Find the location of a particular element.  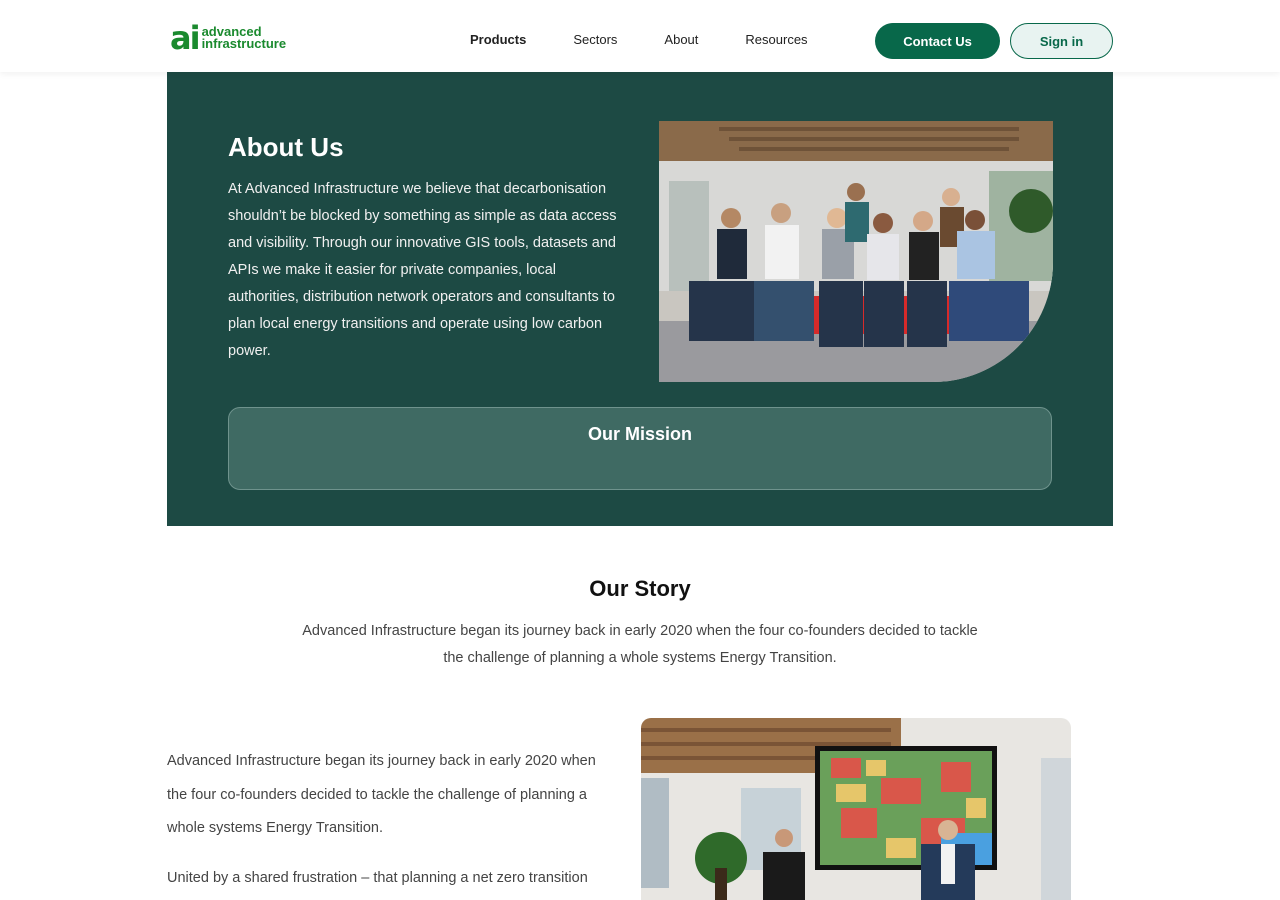

logo-line-2: infrastructure is located at coordinates (244, 43).